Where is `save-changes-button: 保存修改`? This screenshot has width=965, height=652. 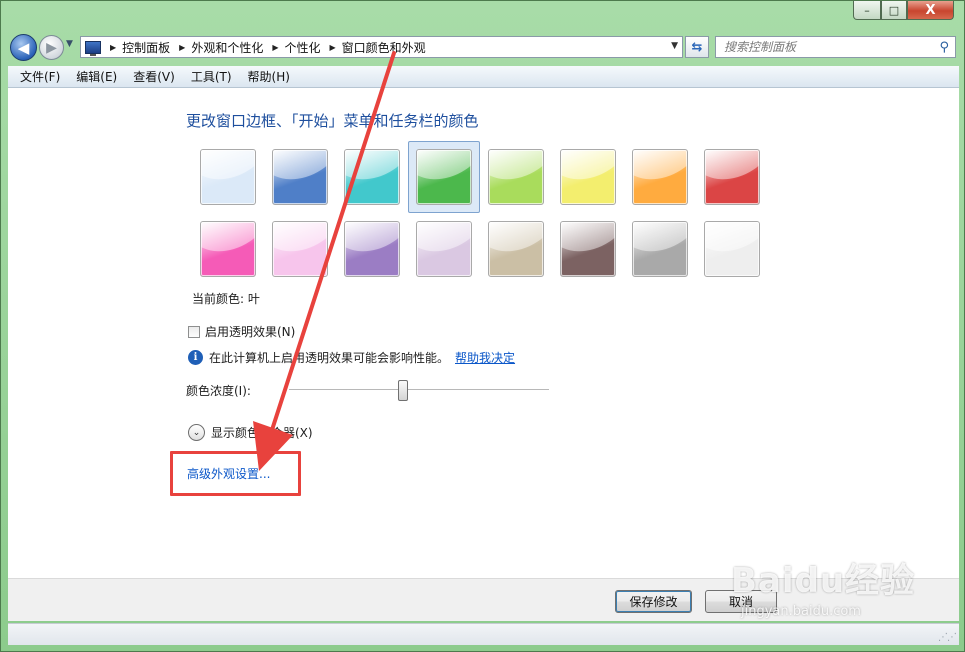 save-changes-button: 保存修改 is located at coordinates (653, 601).